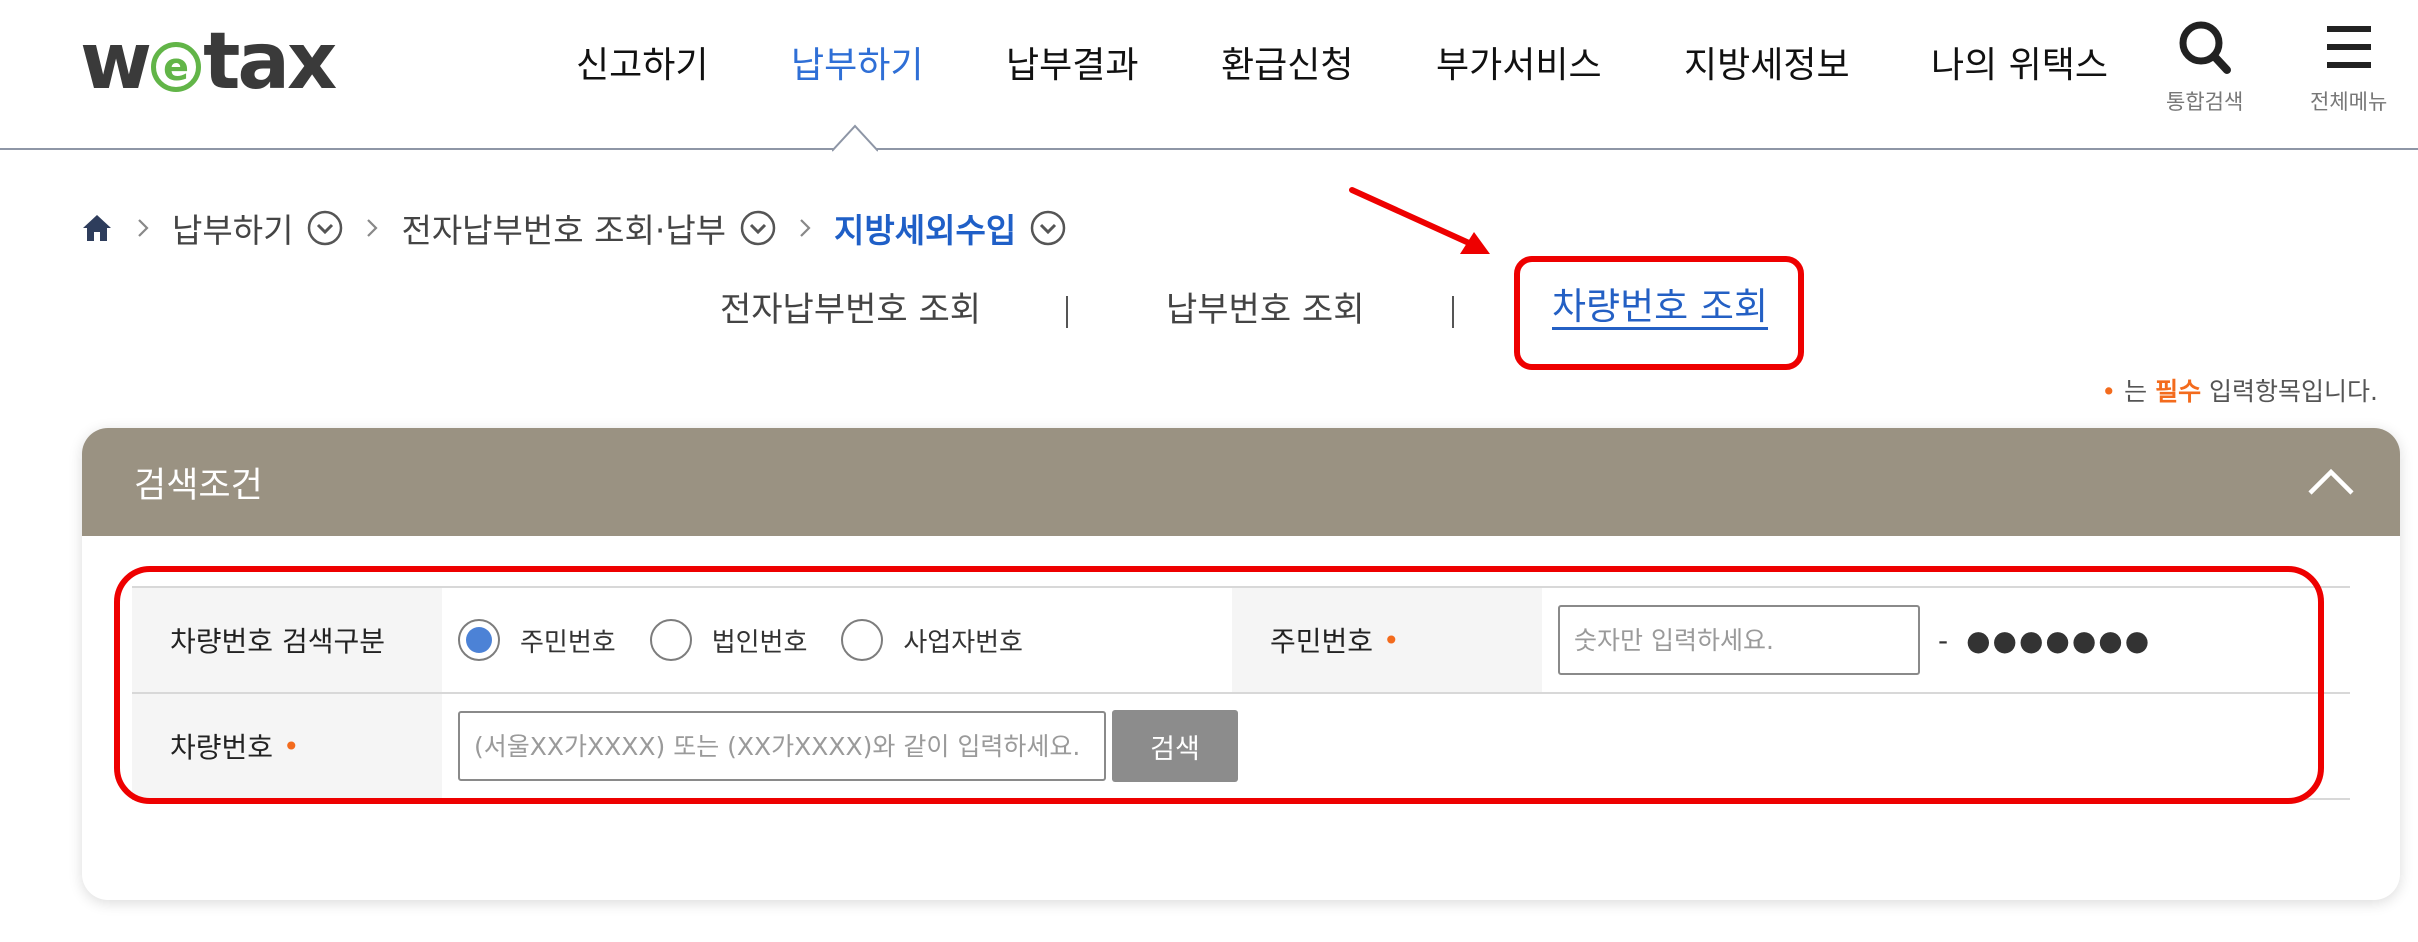 Image resolution: width=2418 pixels, height=942 pixels. I want to click on nav-item-my-wetax: 나의 위택스, so click(2019, 62).